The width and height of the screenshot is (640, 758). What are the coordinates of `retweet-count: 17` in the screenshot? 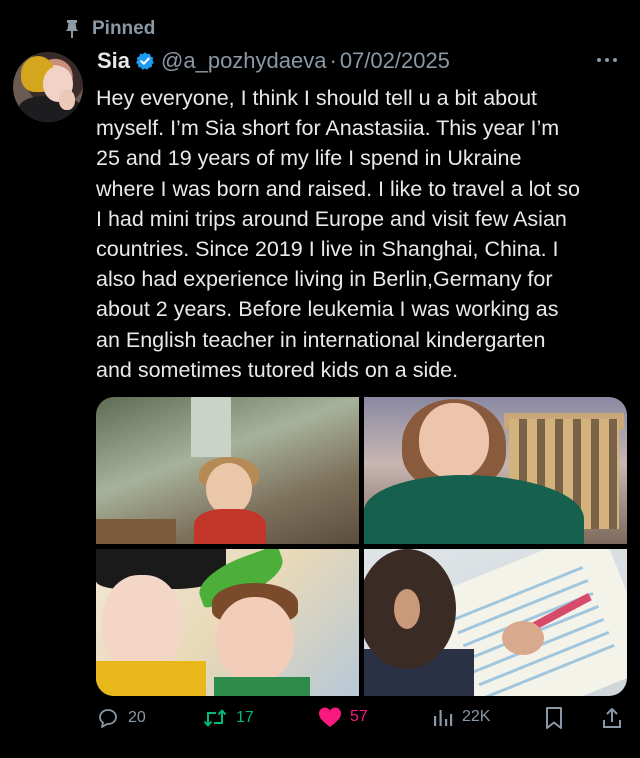 It's located at (245, 717).